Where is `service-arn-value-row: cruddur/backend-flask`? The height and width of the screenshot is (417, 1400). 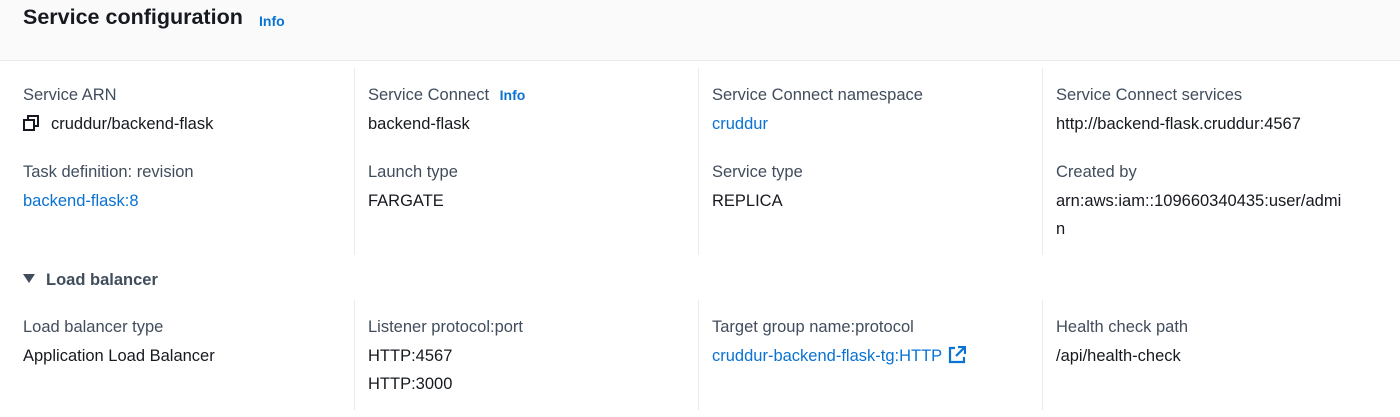
service-arn-value-row: cruddur/backend-flask is located at coordinates (184, 124).